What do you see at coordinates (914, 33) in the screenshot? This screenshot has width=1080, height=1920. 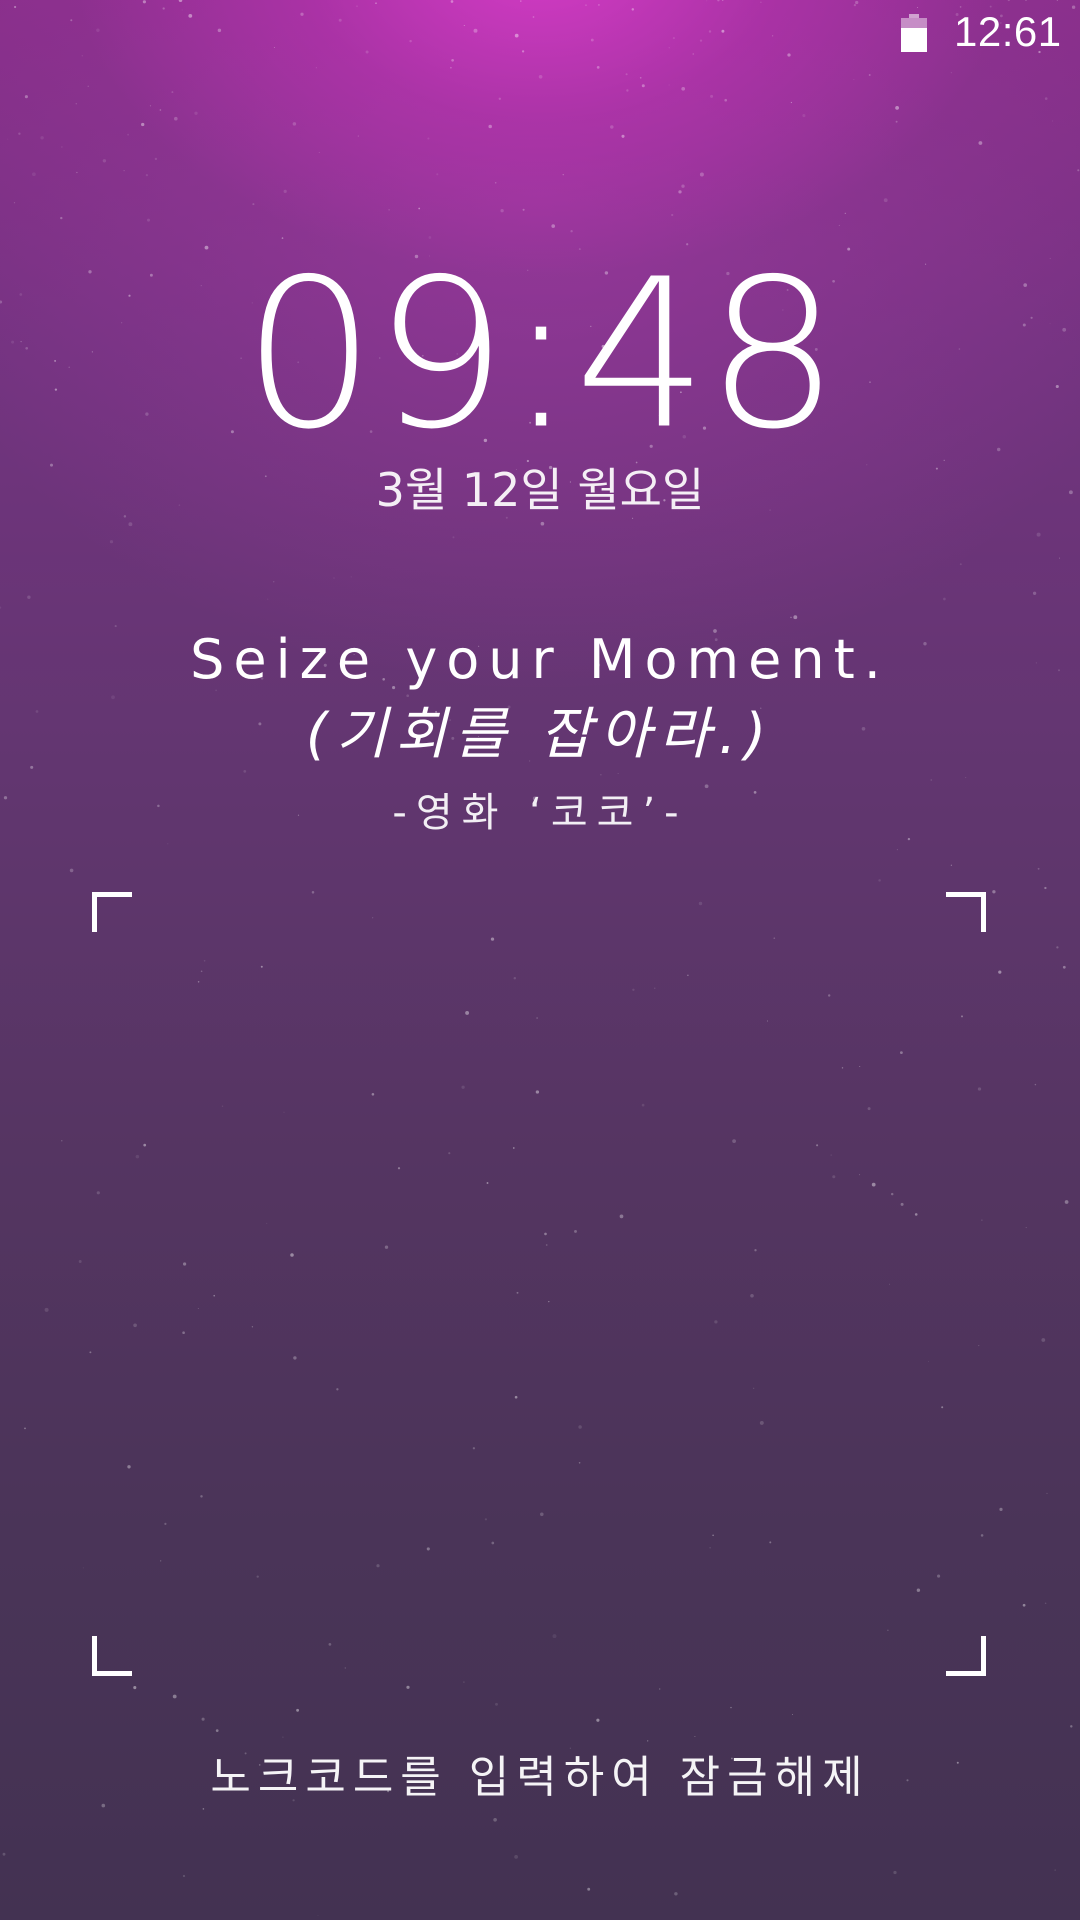 I see `battery-icon` at bounding box center [914, 33].